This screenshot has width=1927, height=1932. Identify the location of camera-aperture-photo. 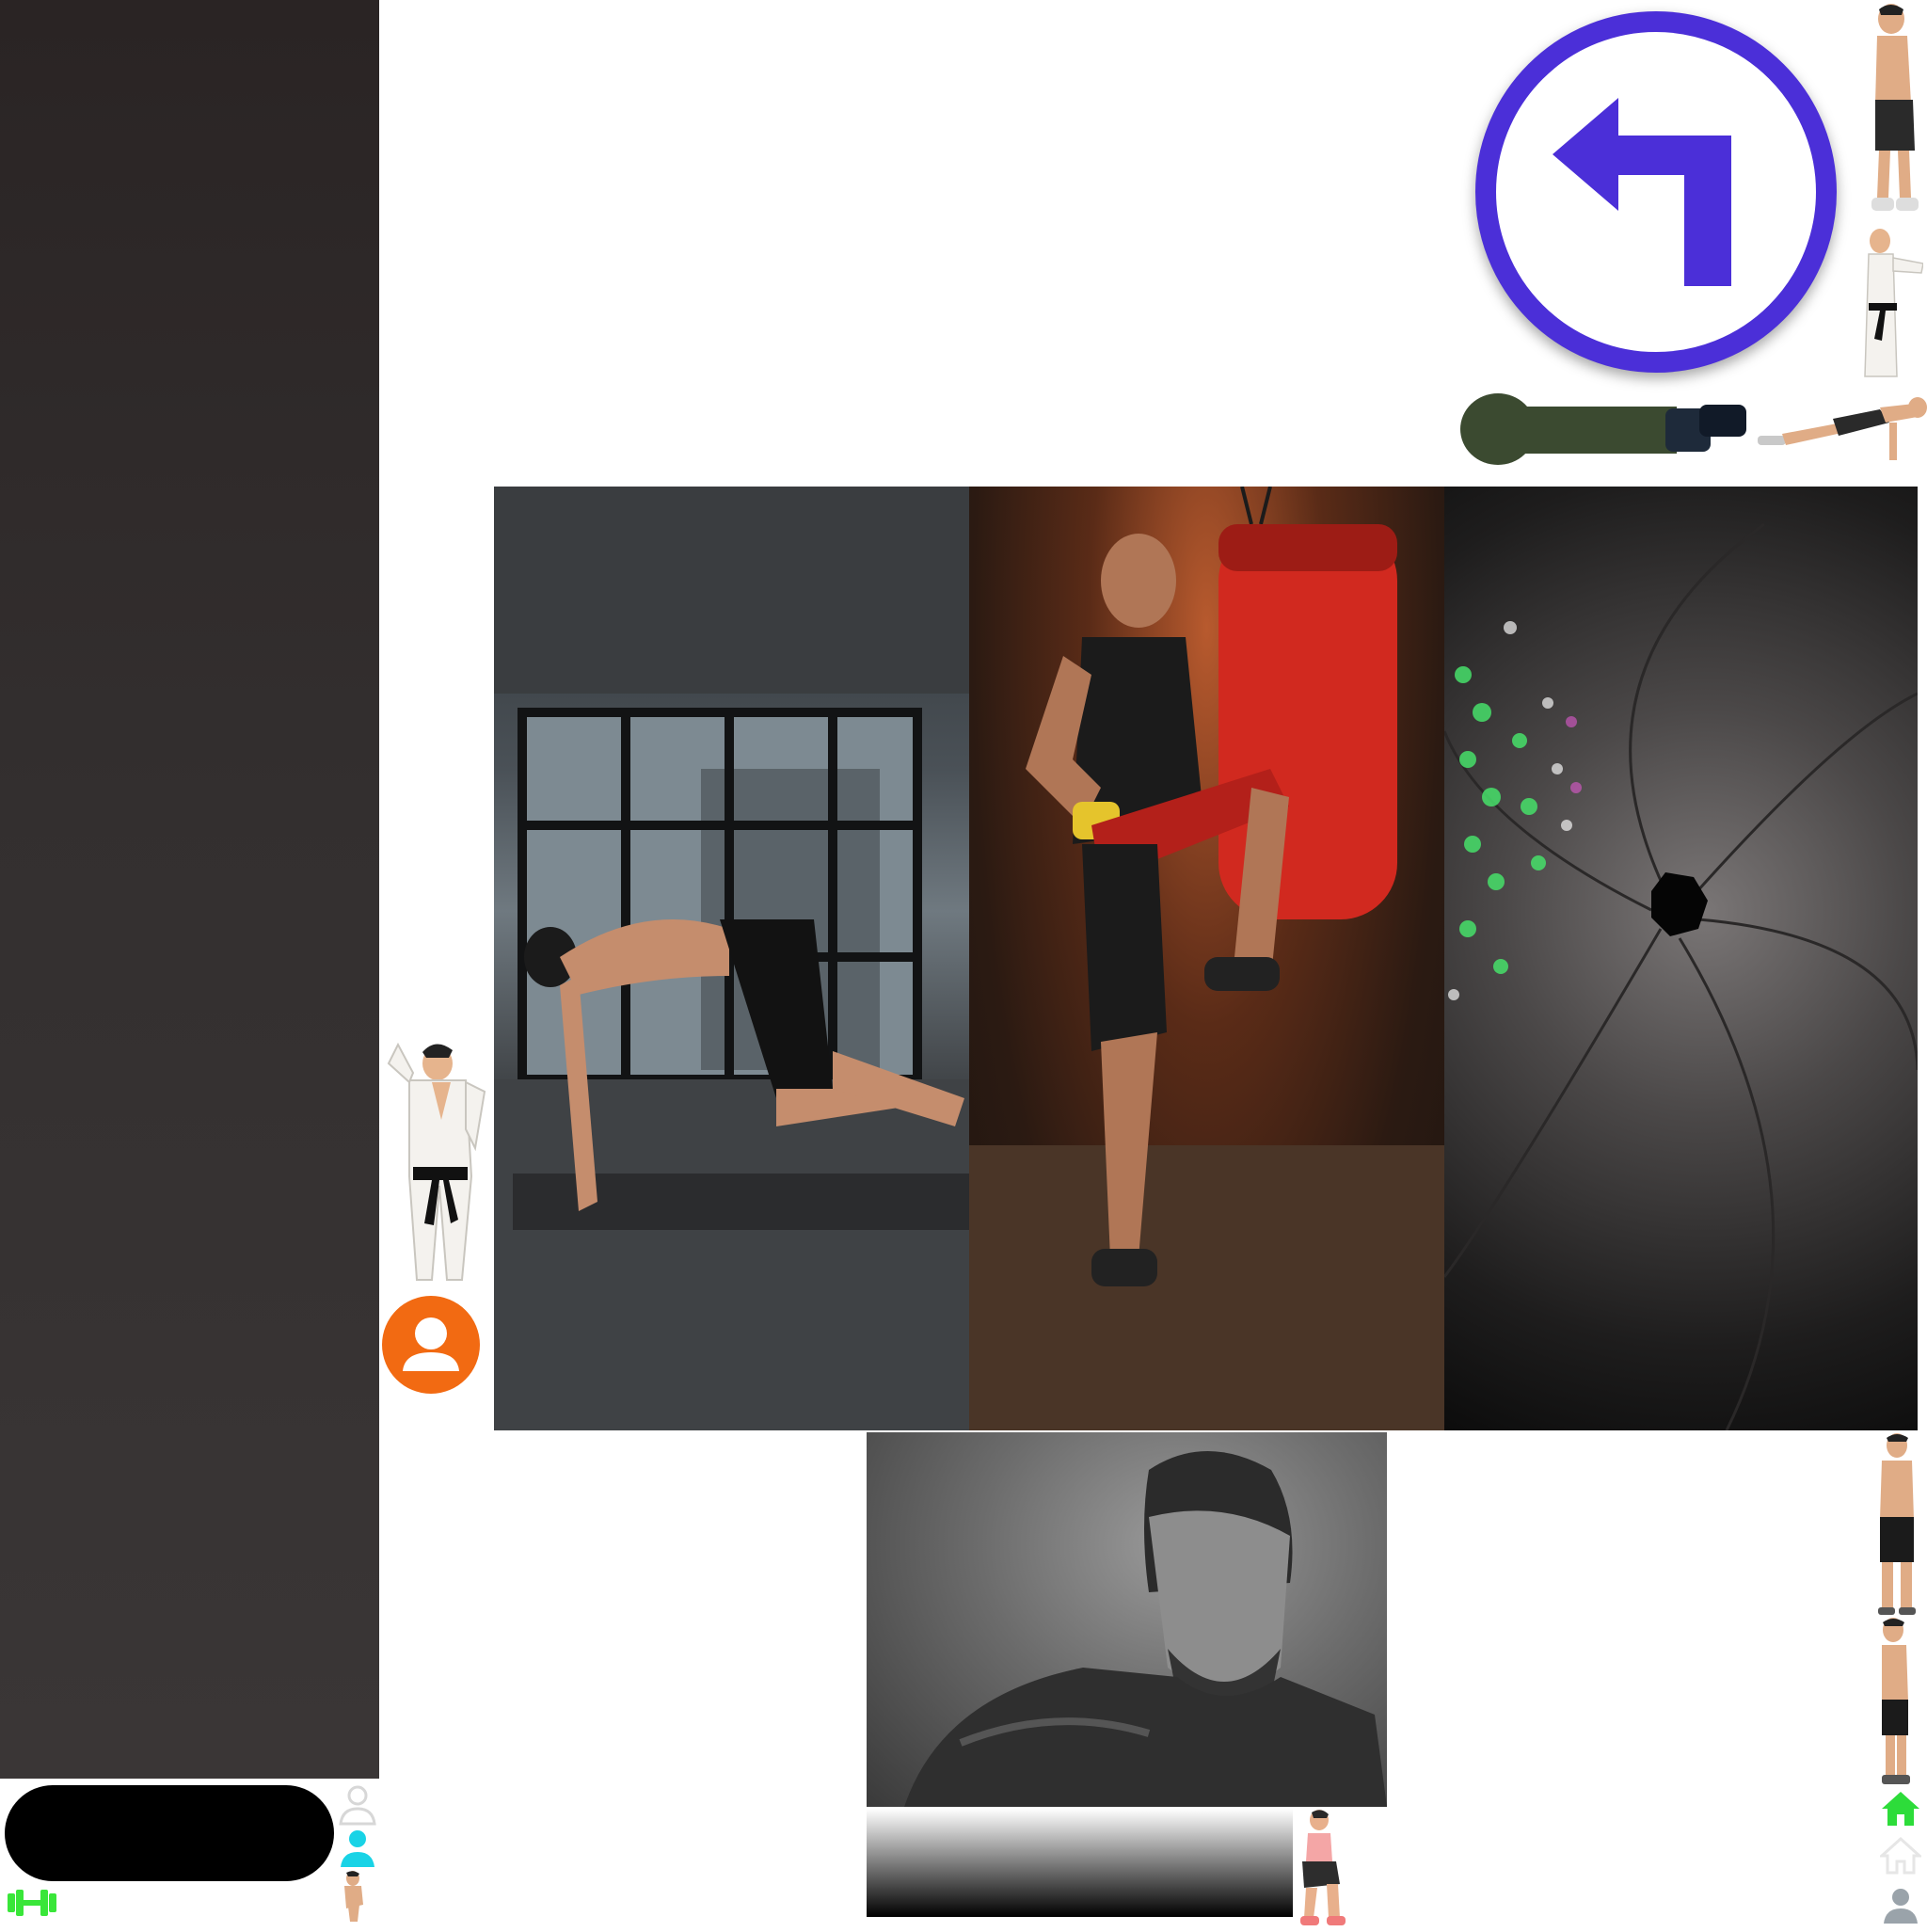
(1681, 958).